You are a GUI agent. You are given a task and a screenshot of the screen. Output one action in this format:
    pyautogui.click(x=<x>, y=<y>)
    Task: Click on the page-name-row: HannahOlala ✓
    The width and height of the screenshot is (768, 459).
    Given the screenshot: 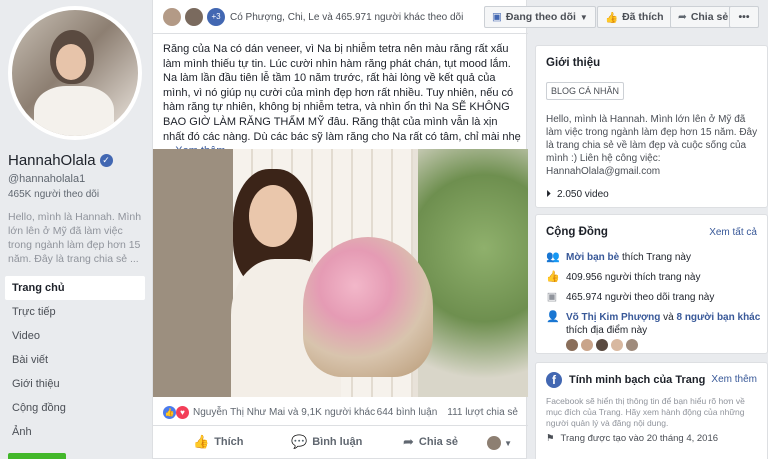 What is the action you would take?
    pyautogui.click(x=60, y=160)
    